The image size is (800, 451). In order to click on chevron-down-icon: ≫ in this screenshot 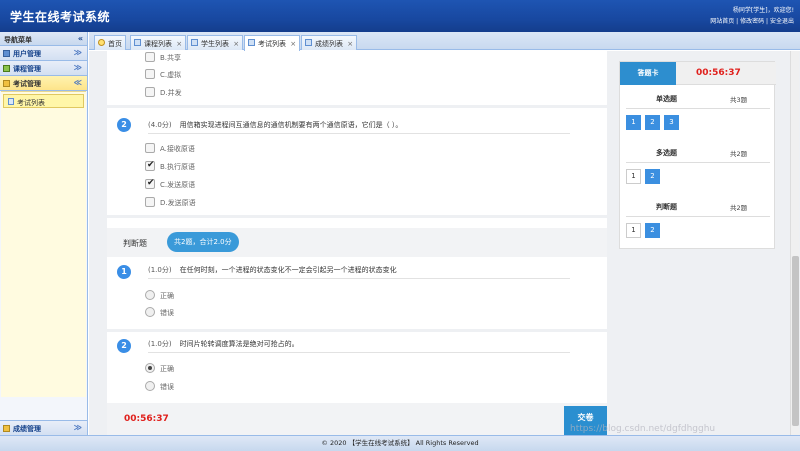, I will do `click(77, 427)`.